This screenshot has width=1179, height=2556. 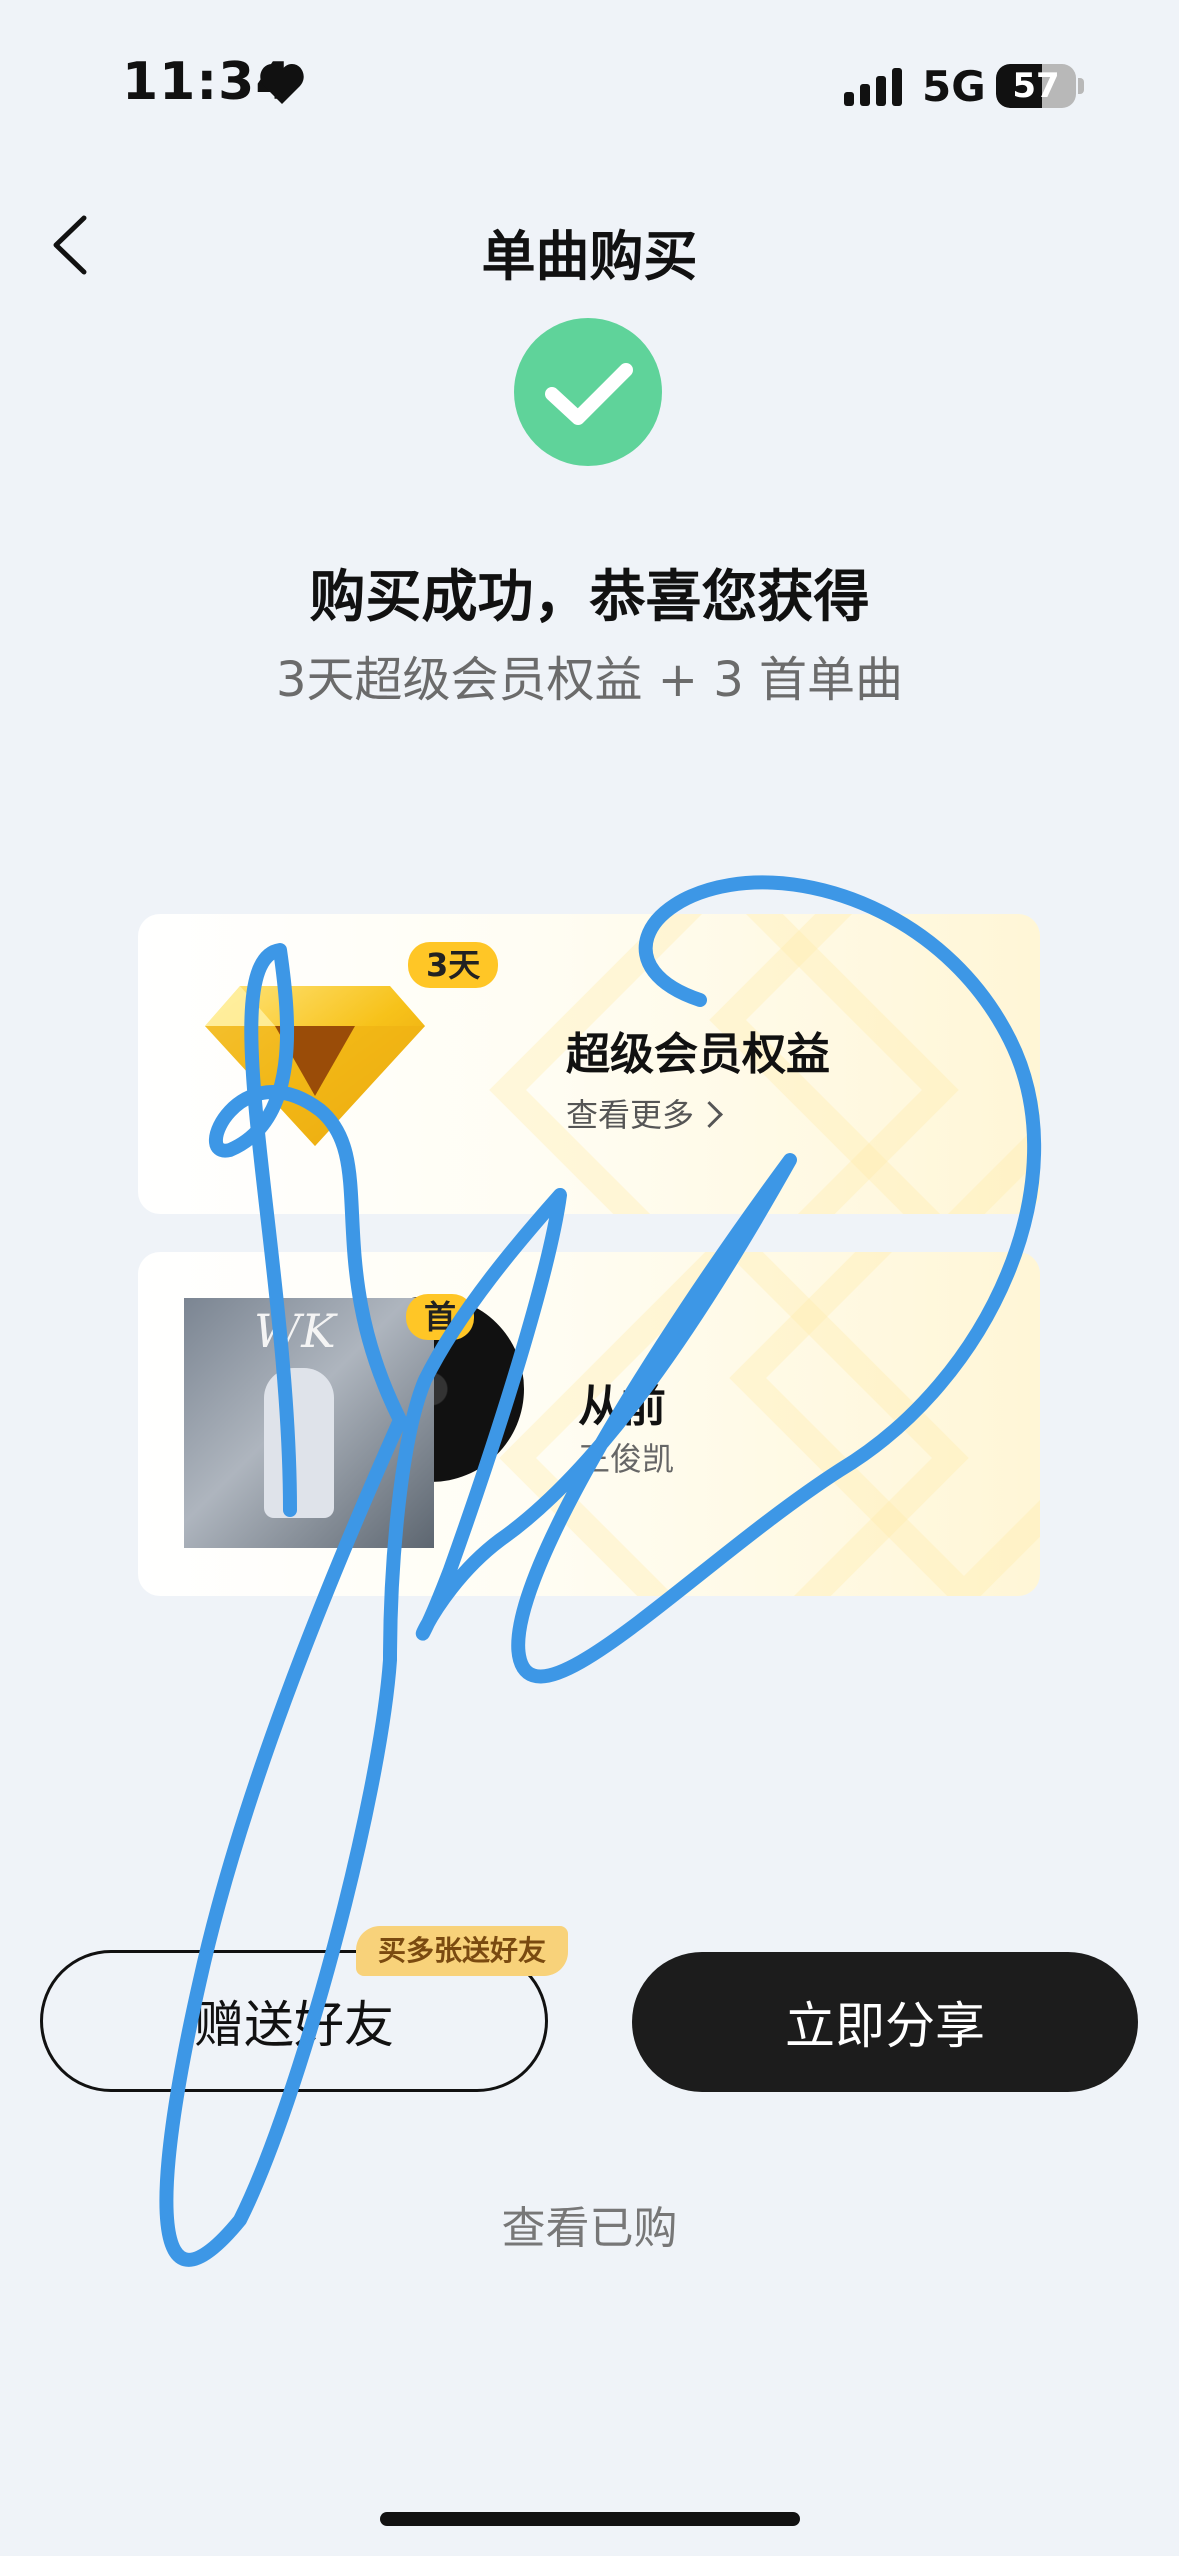 What do you see at coordinates (295, 1331) in the screenshot?
I see `album-cover-text: WK` at bounding box center [295, 1331].